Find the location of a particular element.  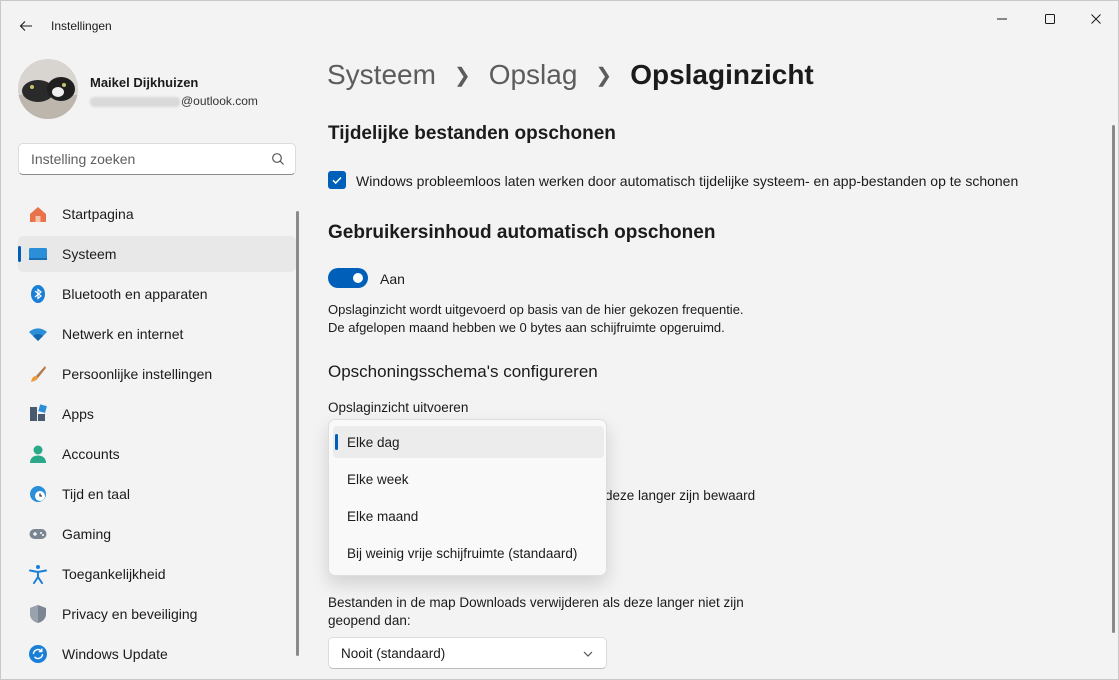

shield-icon is located at coordinates (38, 614).